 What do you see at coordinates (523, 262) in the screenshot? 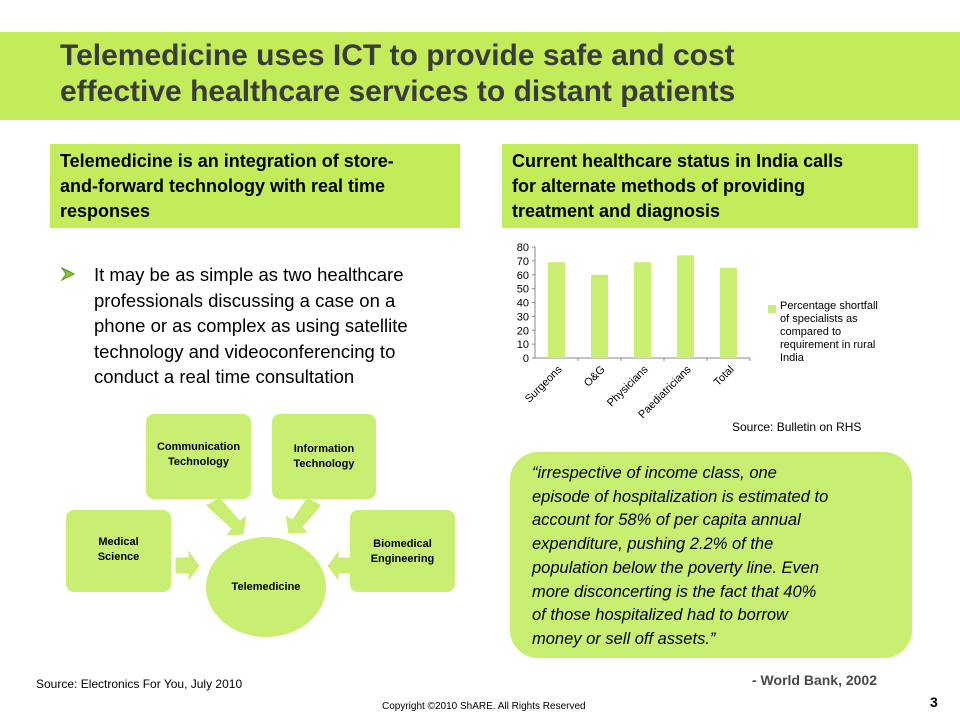
I see `y-tick-label: 70` at bounding box center [523, 262].